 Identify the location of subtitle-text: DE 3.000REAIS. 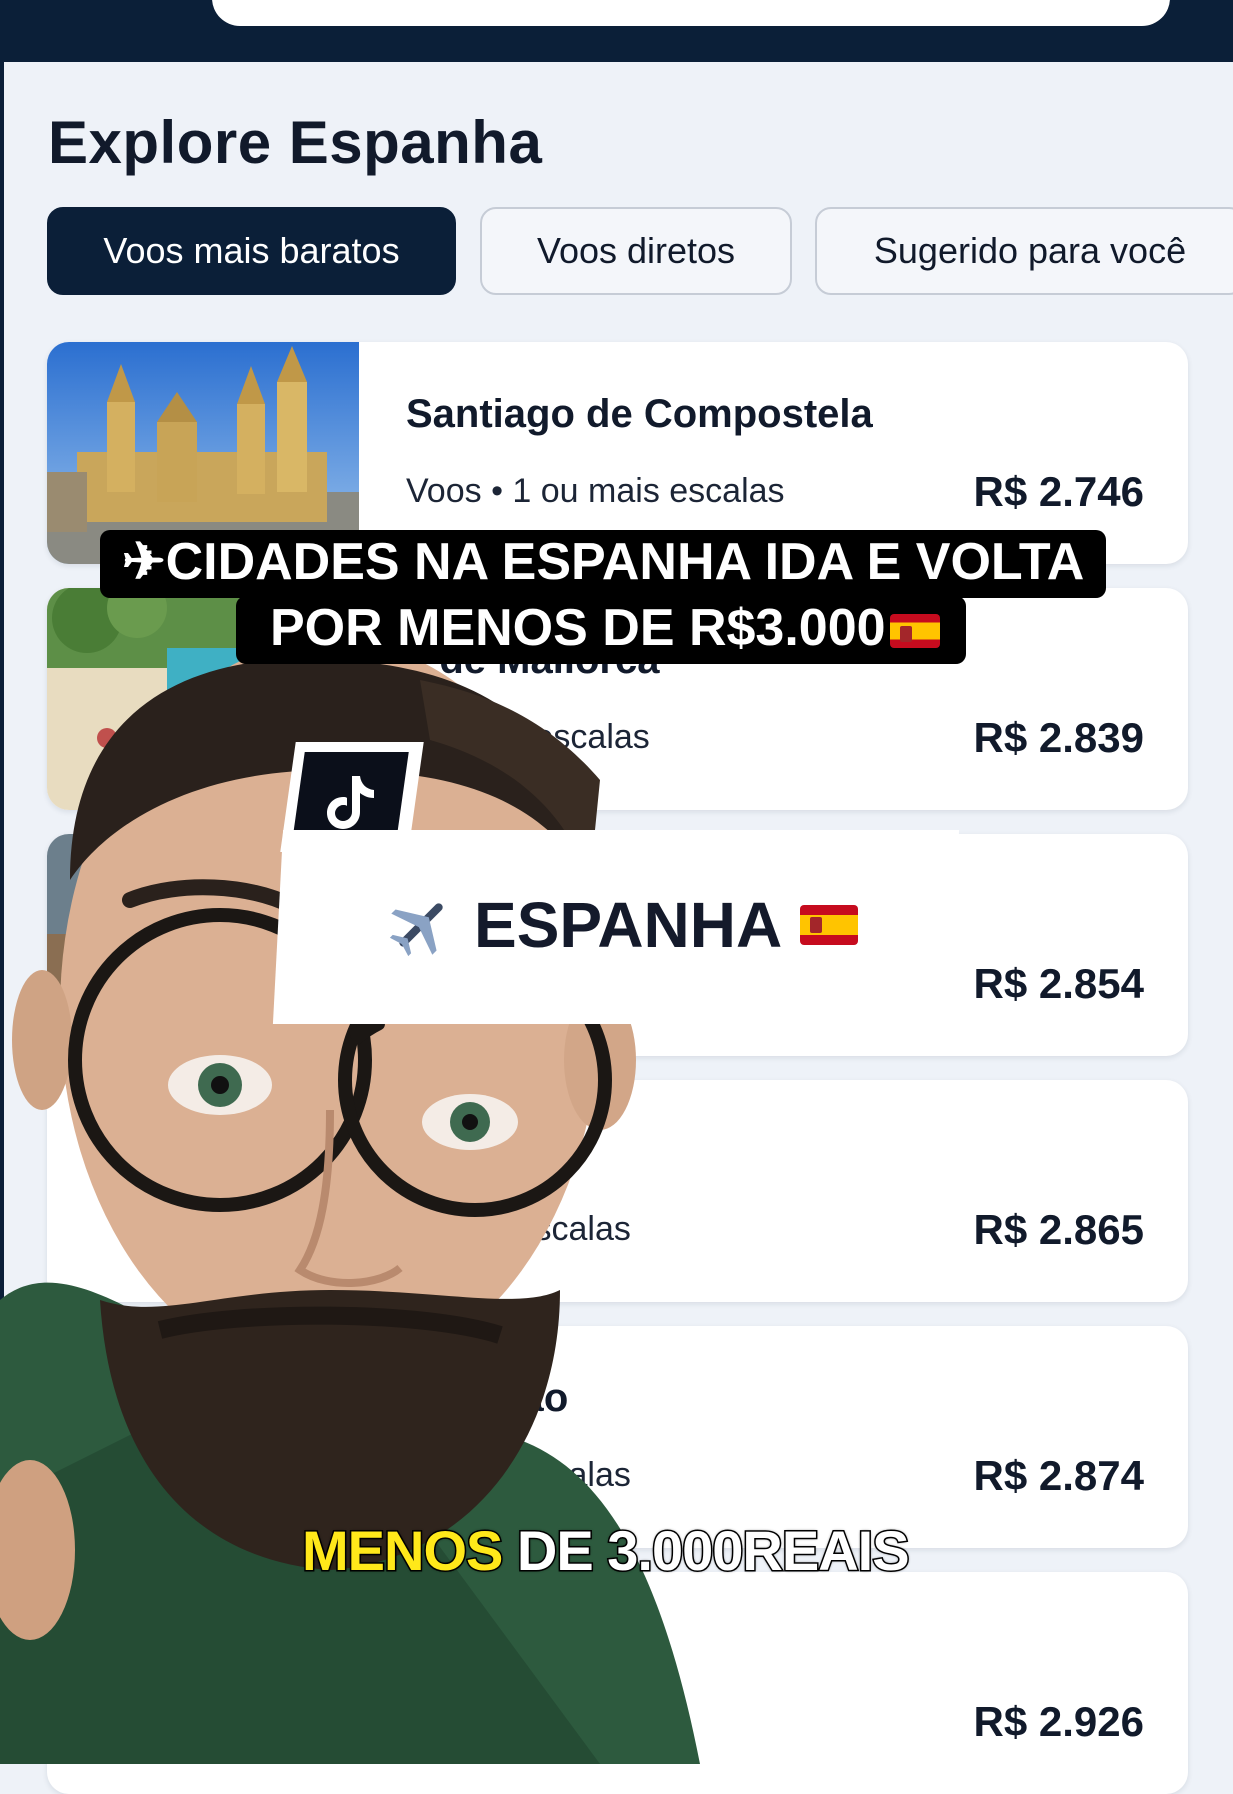
(706, 1551).